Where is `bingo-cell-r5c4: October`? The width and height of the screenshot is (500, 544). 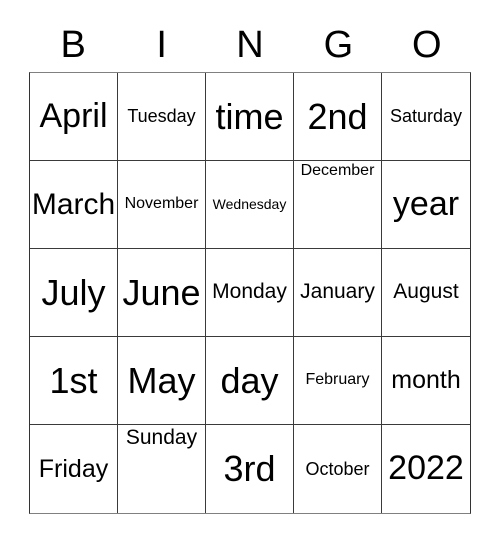 bingo-cell-r5c4: October is located at coordinates (338, 469).